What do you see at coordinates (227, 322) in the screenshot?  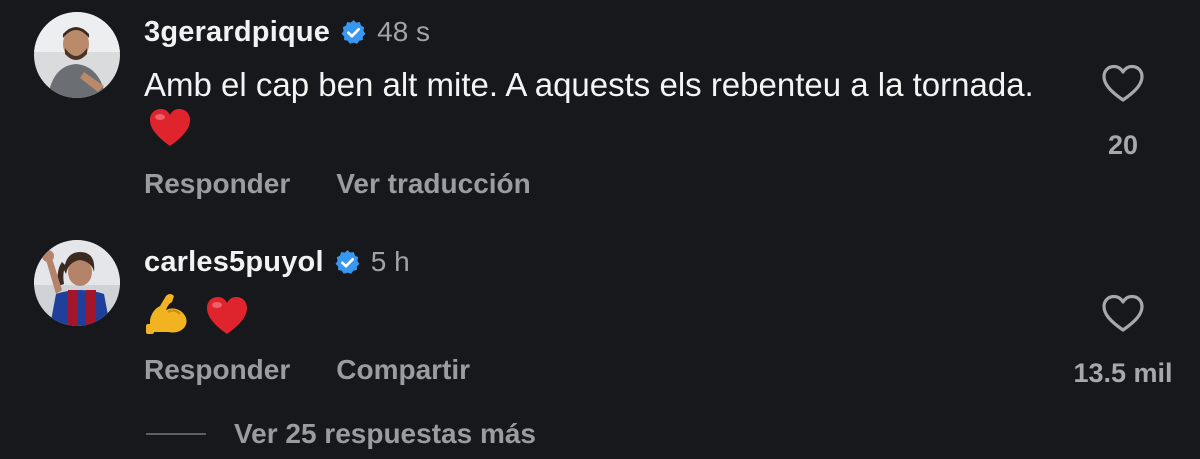 I see `red-heart-icon` at bounding box center [227, 322].